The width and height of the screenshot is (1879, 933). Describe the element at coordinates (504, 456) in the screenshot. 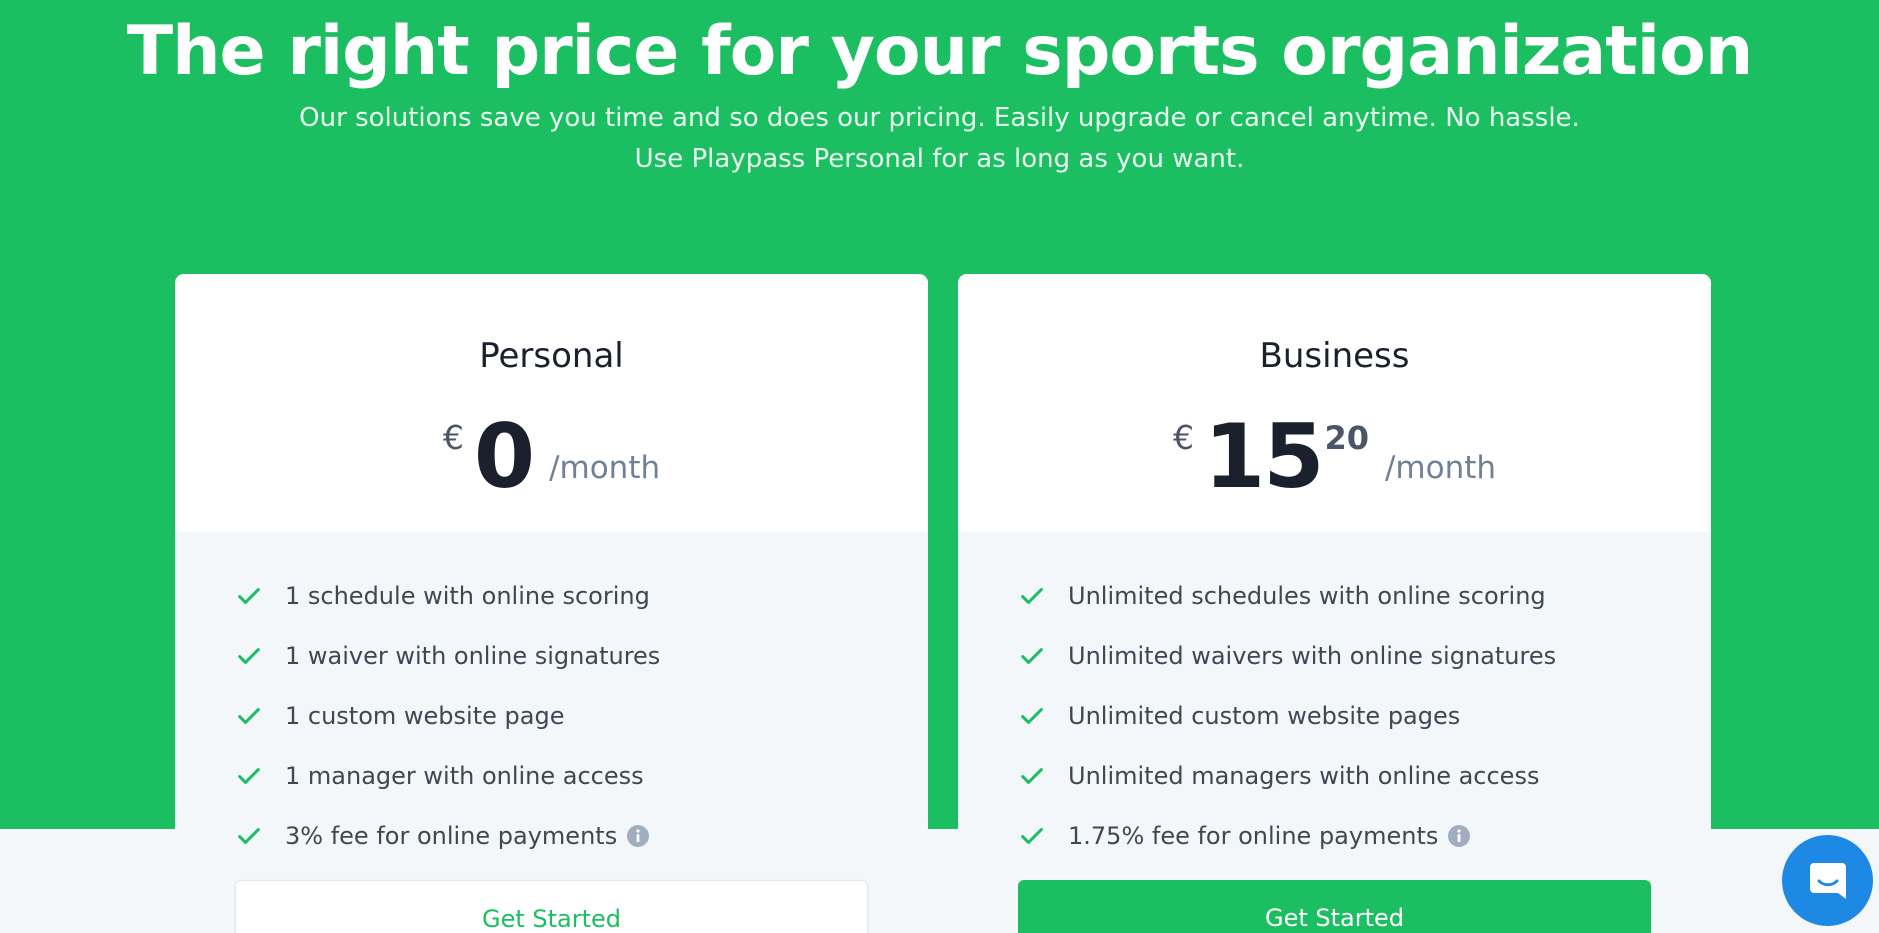

I see `price-amount: 0` at that location.